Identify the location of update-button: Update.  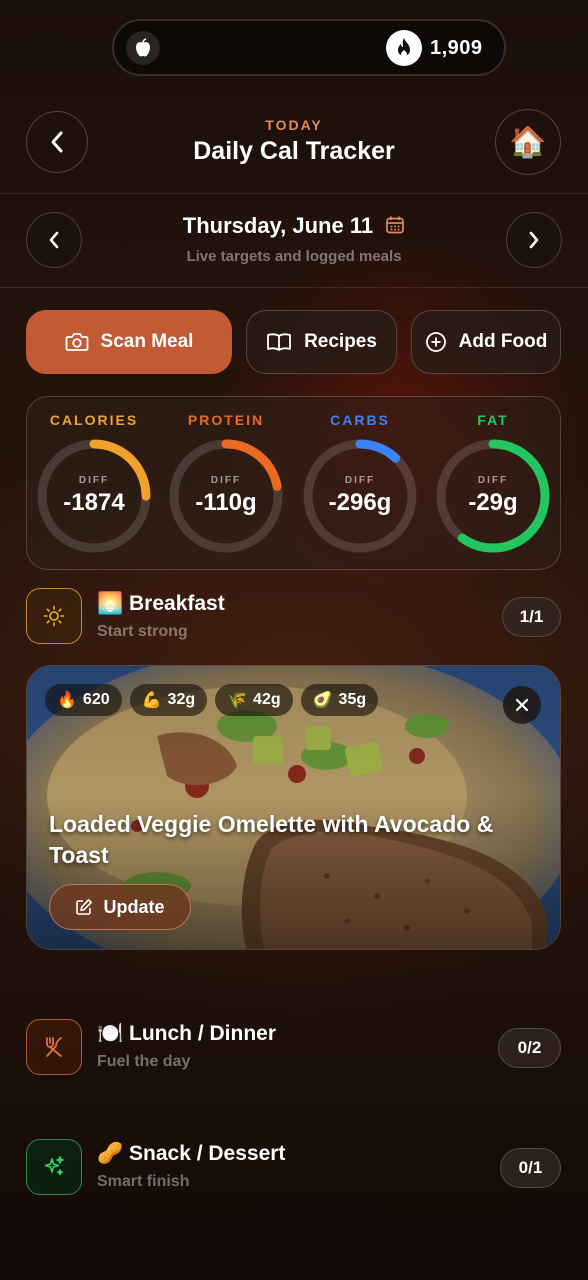
(120, 907).